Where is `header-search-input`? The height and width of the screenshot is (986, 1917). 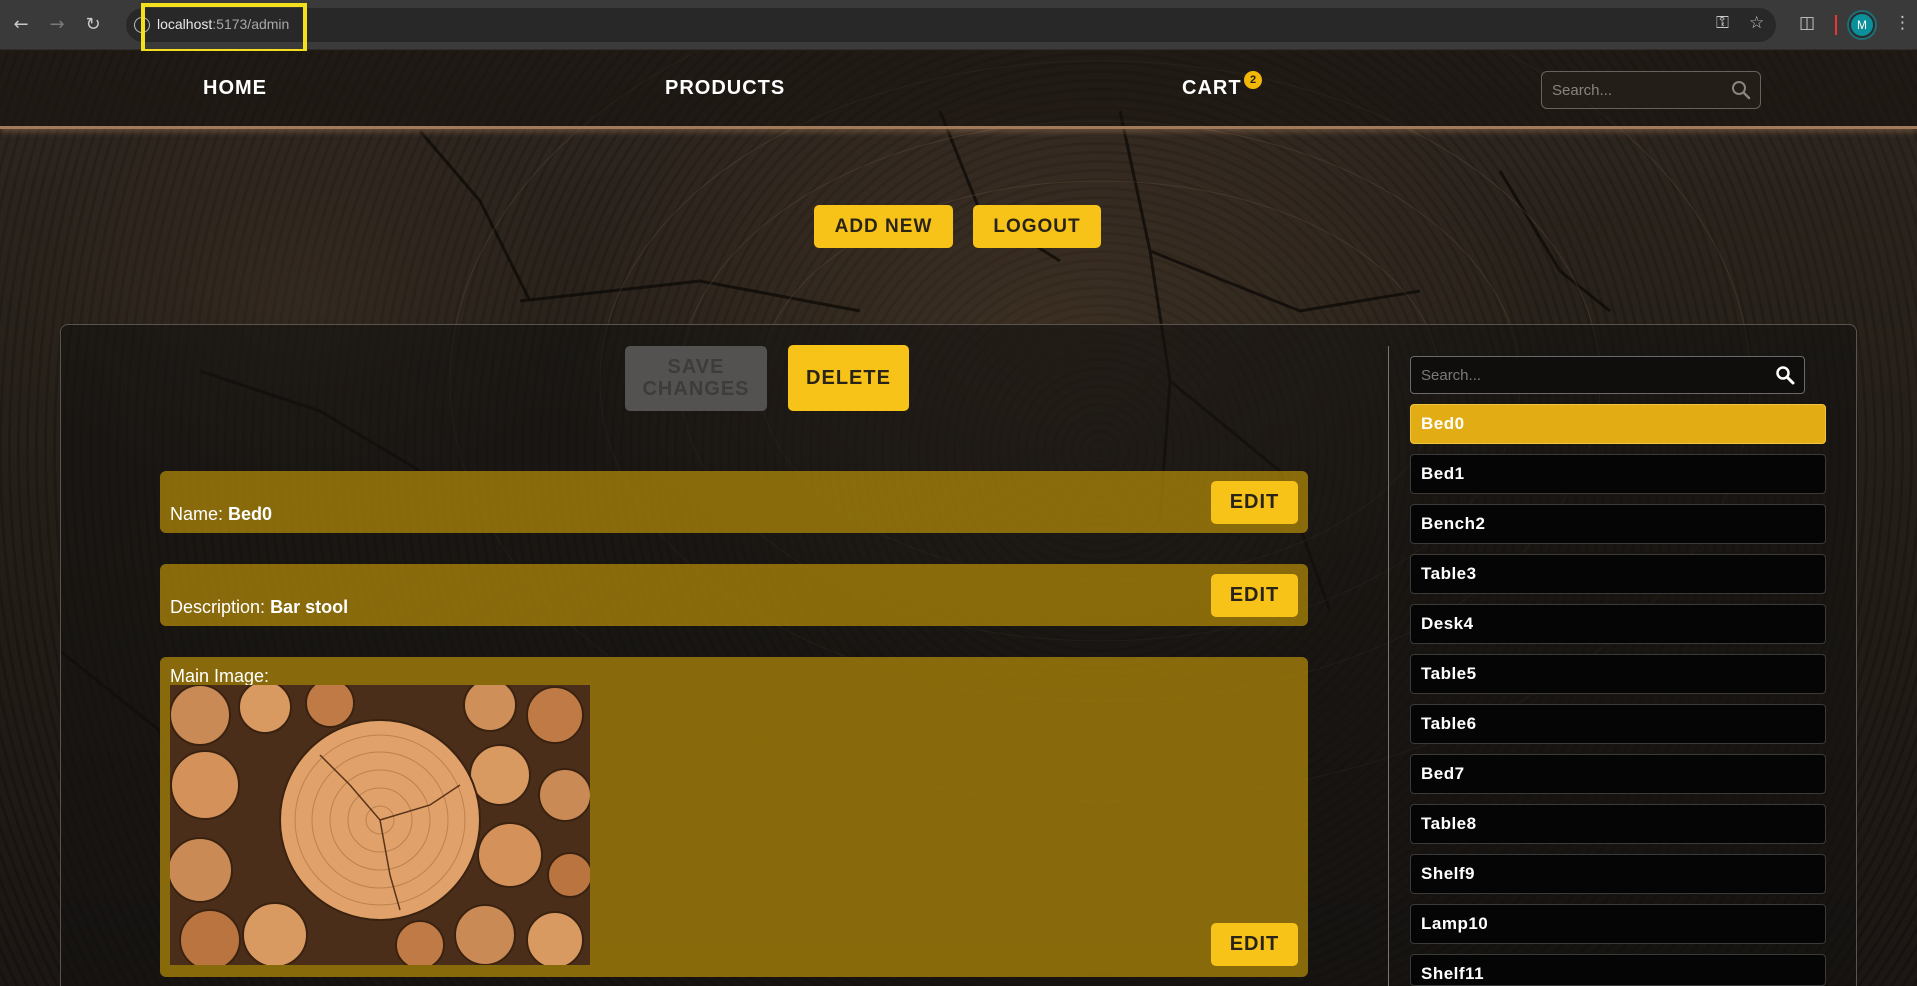 header-search-input is located at coordinates (1634, 90).